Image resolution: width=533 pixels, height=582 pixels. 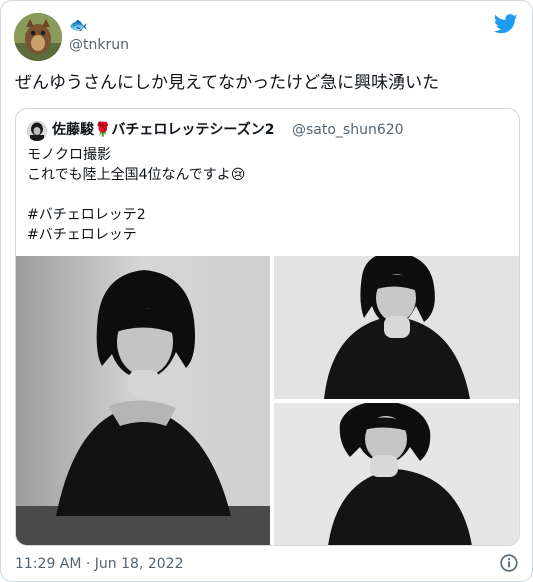 What do you see at coordinates (99, 564) in the screenshot?
I see `tweet-timestamp: 11:29 AM · Jun 18, 2022` at bounding box center [99, 564].